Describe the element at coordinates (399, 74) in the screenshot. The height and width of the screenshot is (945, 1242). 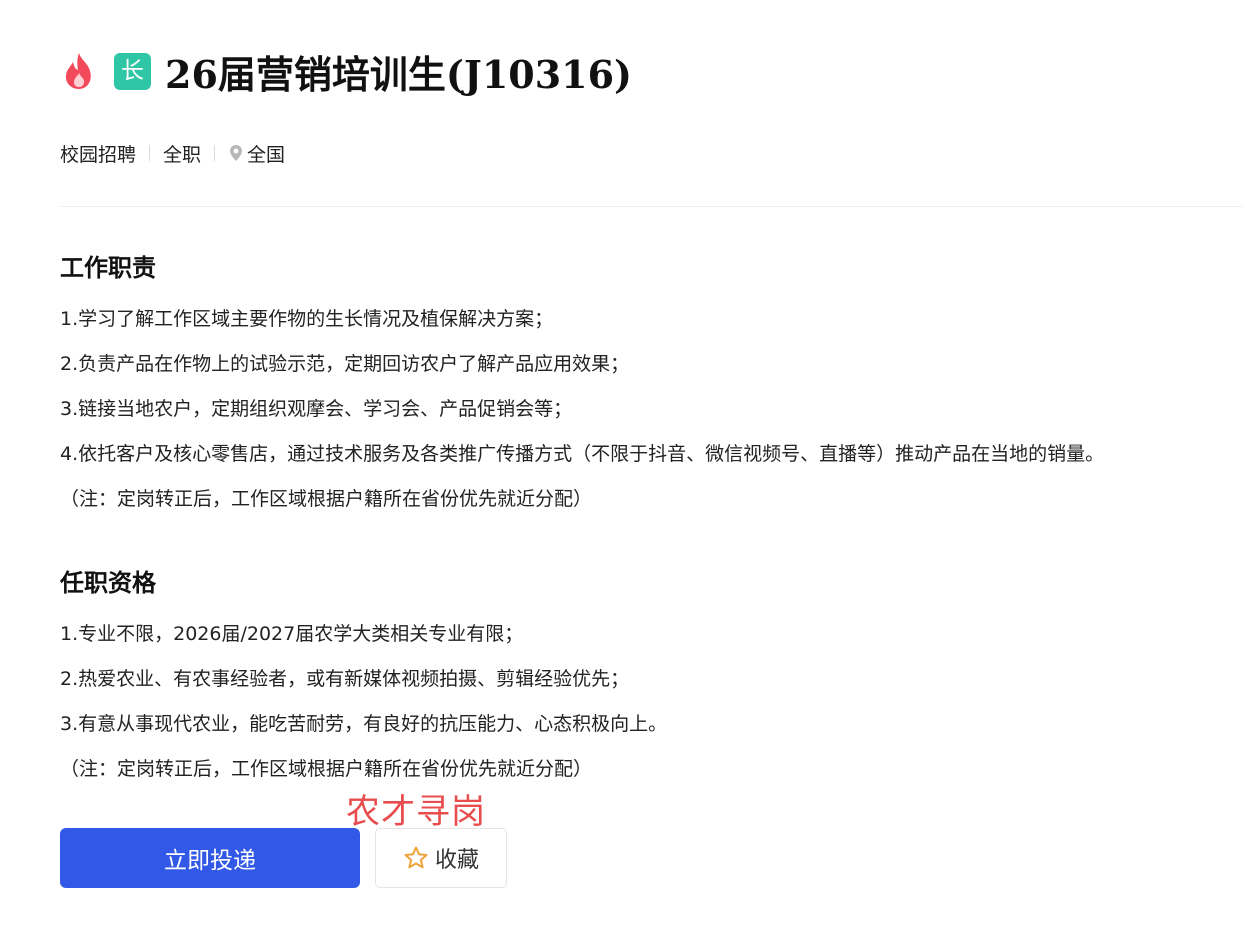
I see `page-title: 26届营销培训生(J10316)` at that location.